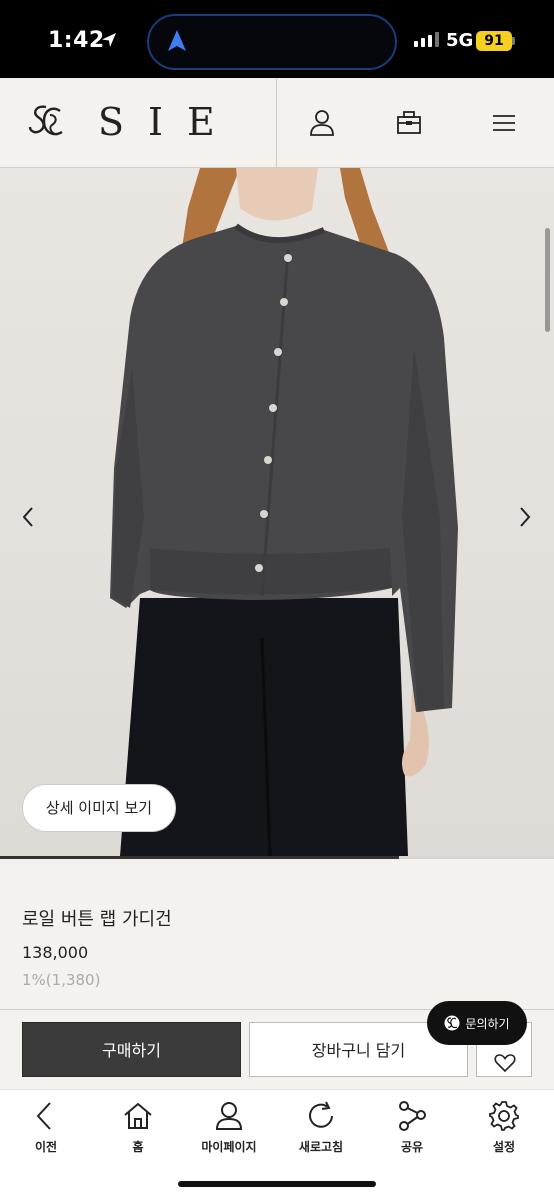  Describe the element at coordinates (76, 40) in the screenshot. I see `status-time: 1:42` at that location.